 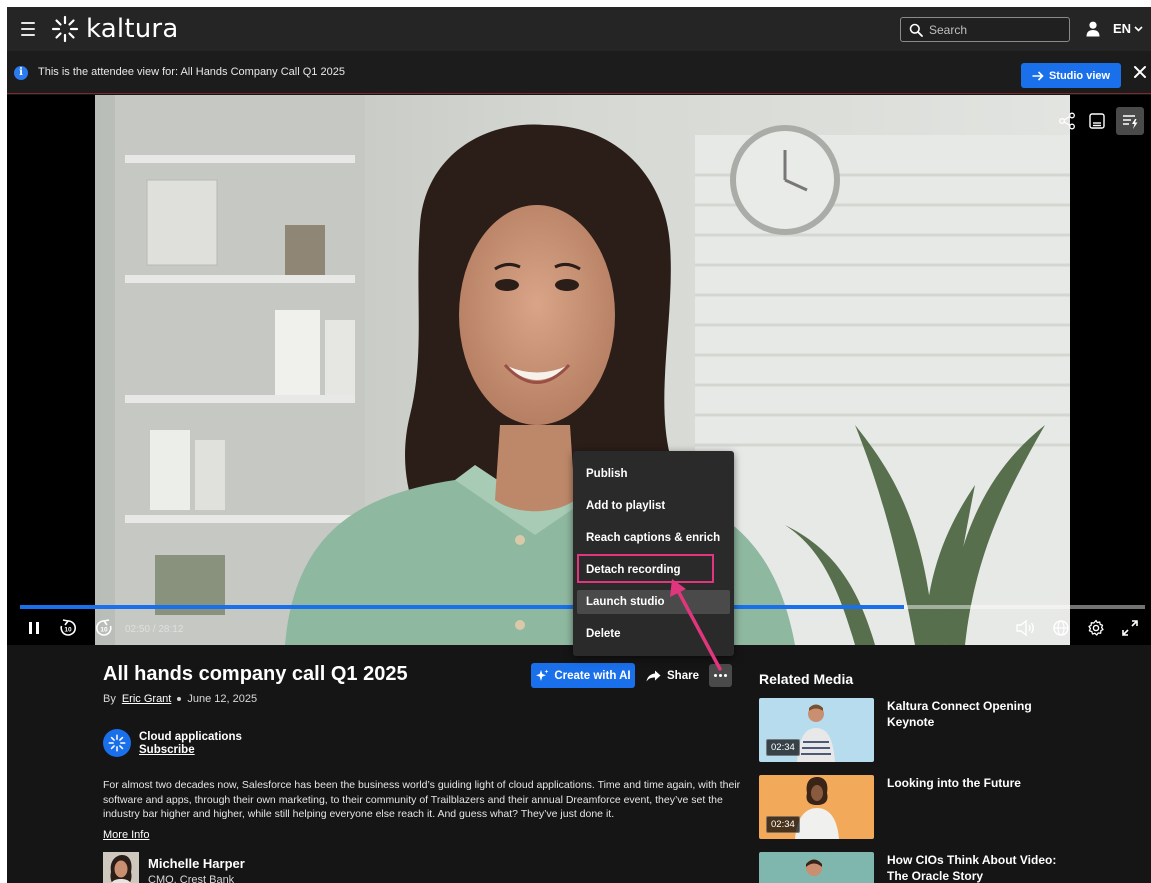 I want to click on speaker-card: Michelle Harper CMO, Crest Bank, so click(x=174, y=867).